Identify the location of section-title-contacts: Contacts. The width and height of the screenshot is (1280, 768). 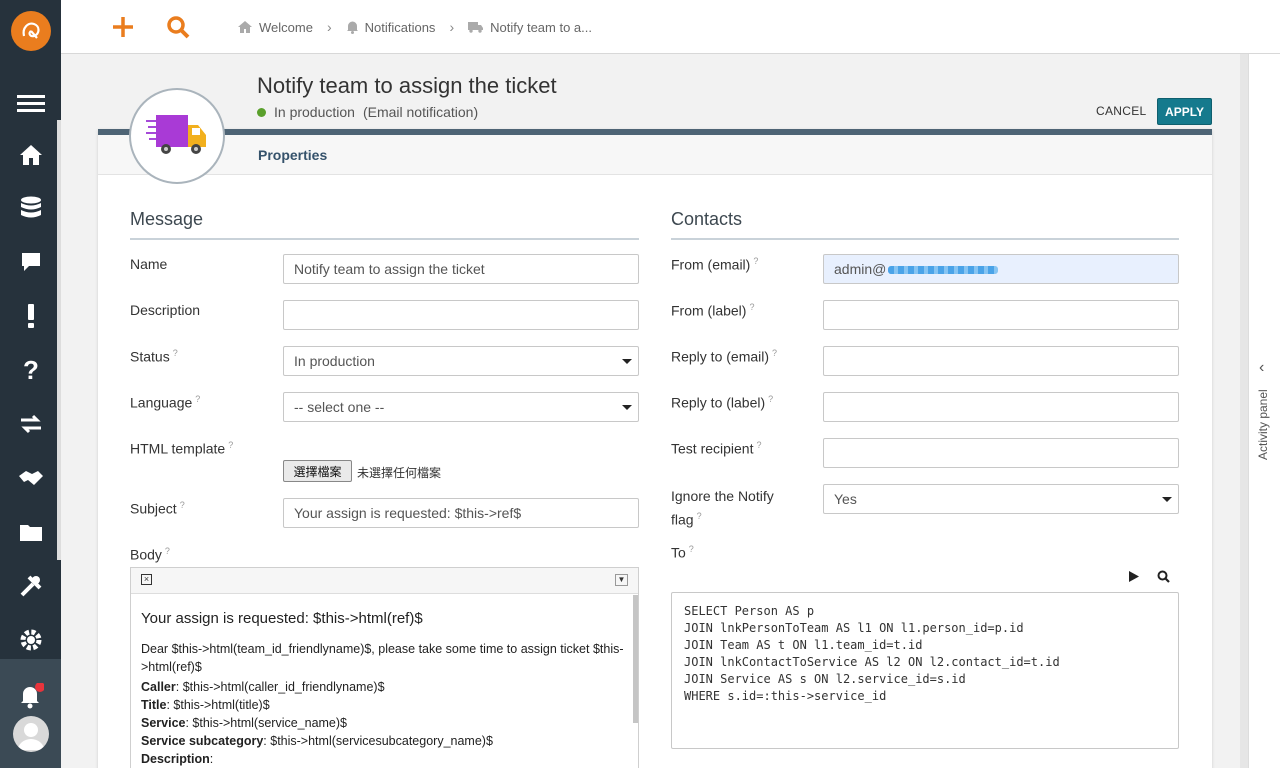
(925, 224).